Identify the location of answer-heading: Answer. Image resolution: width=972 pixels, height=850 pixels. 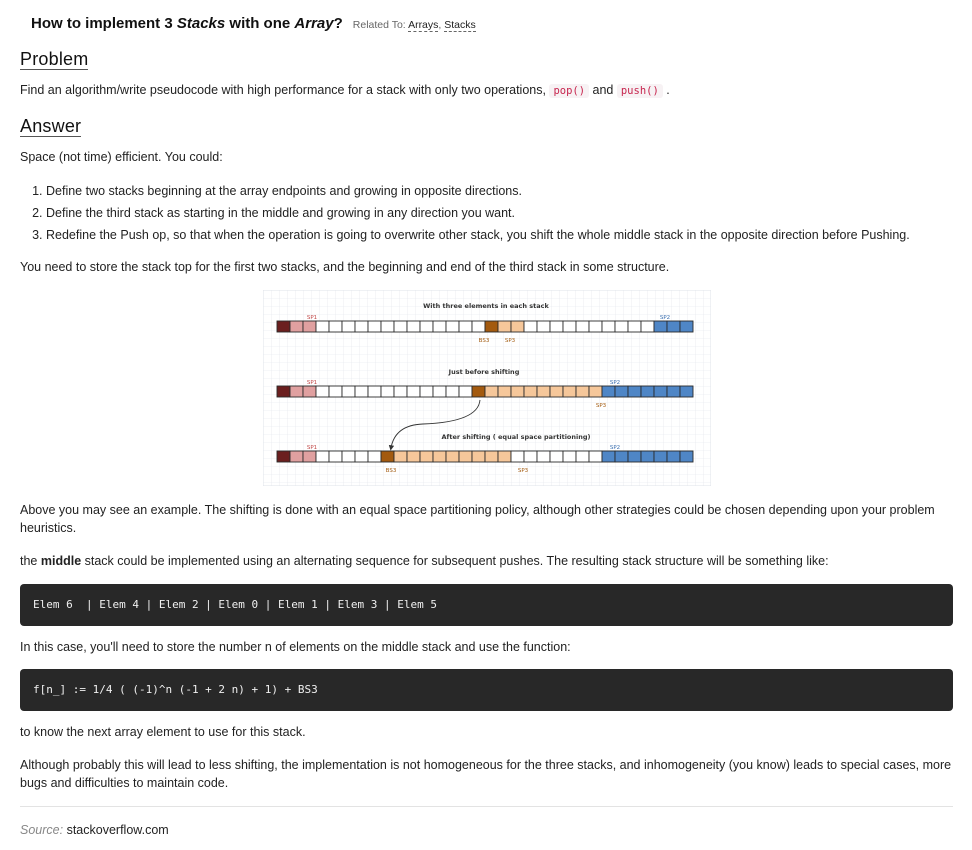
(51, 126).